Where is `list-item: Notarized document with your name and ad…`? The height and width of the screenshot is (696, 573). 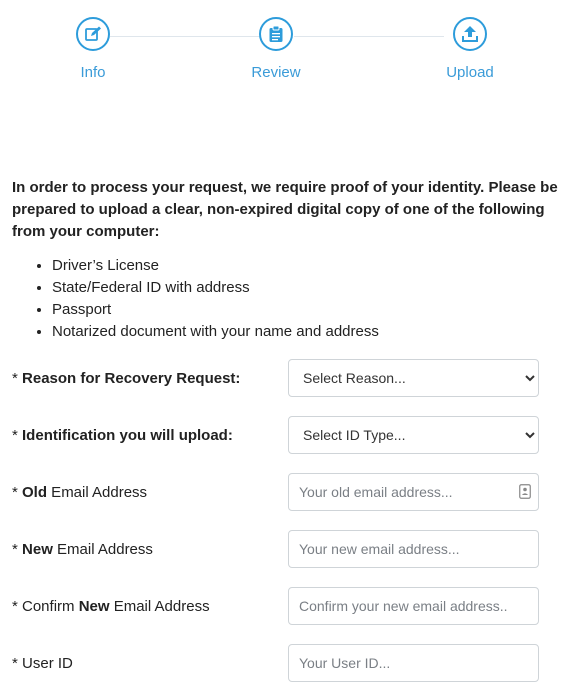
list-item: Notarized document with your name and ad… is located at coordinates (215, 332).